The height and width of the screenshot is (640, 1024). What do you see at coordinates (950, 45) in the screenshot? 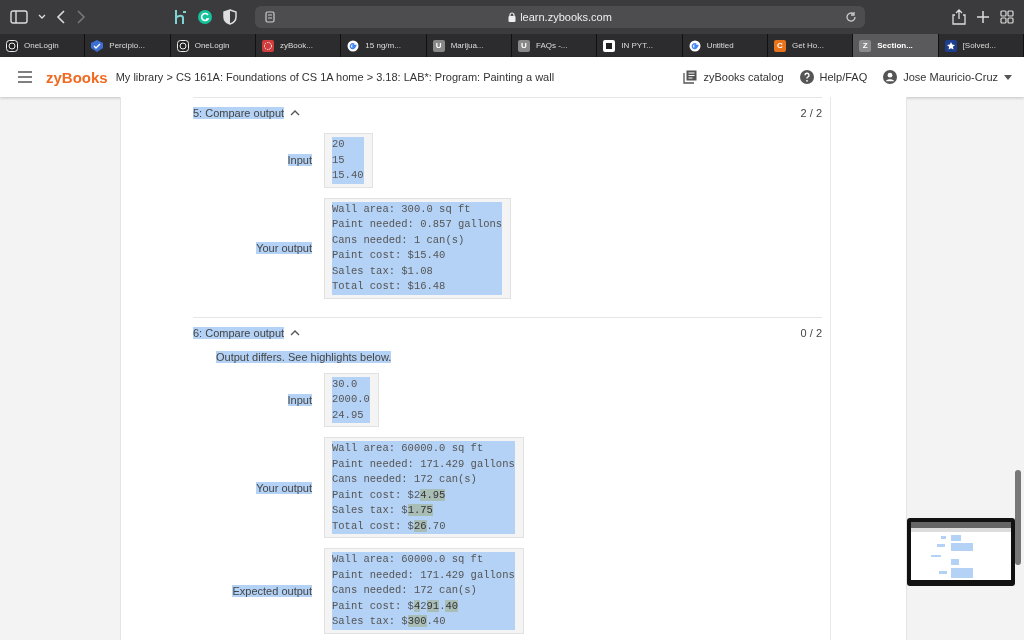
I see `star-icon` at bounding box center [950, 45].